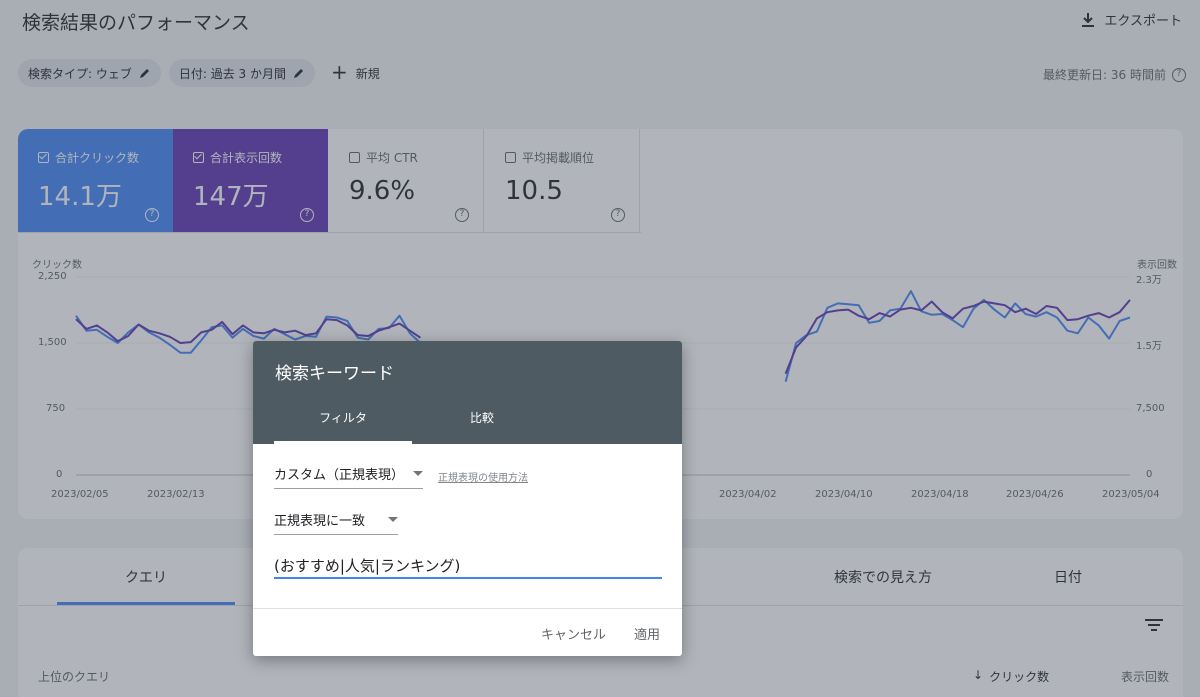 The image size is (1200, 697). I want to click on dialog-header: 検索キーワード フィルタ 比較, so click(467, 392).